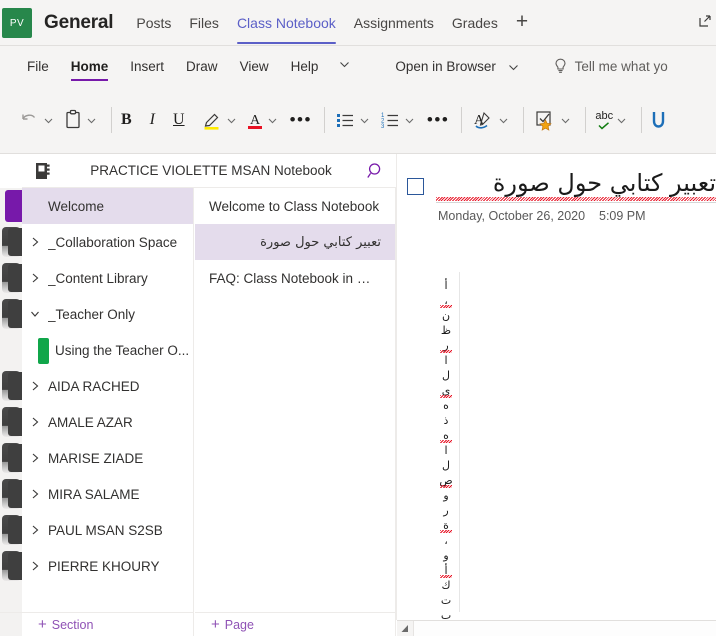 This screenshot has width=716, height=636. Describe the element at coordinates (35, 206) in the screenshot. I see `chevron-placeholder` at that location.